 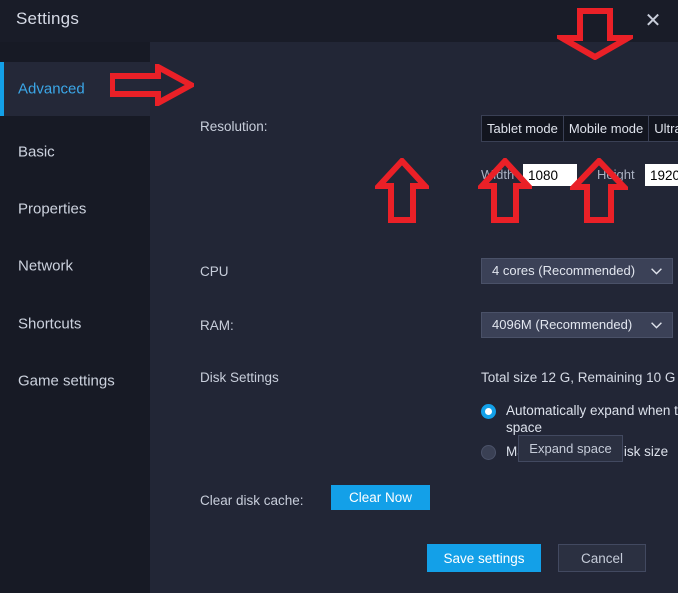 What do you see at coordinates (51, 89) in the screenshot?
I see `sidebar-item-label: Advanced` at bounding box center [51, 89].